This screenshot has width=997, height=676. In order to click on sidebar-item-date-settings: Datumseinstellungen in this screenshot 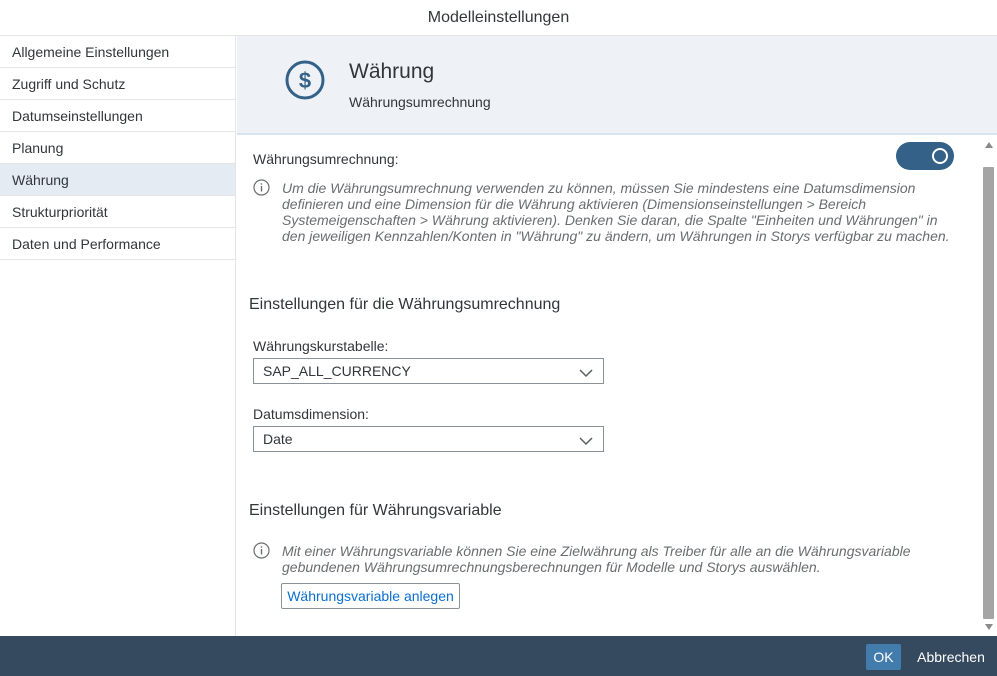, I will do `click(117, 116)`.